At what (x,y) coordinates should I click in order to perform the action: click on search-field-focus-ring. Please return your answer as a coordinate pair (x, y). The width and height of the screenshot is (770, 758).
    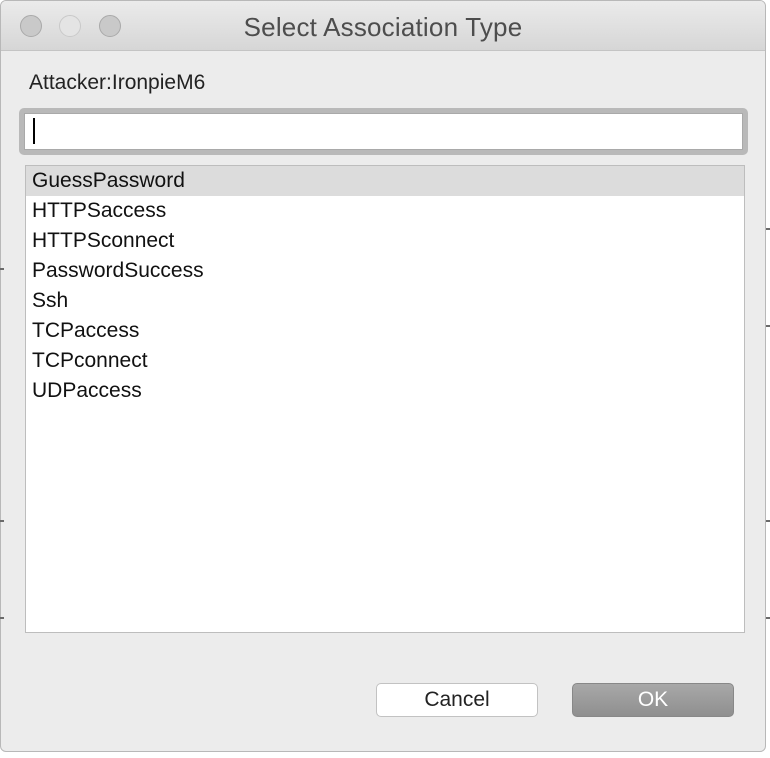
    Looking at the image, I should click on (383, 131).